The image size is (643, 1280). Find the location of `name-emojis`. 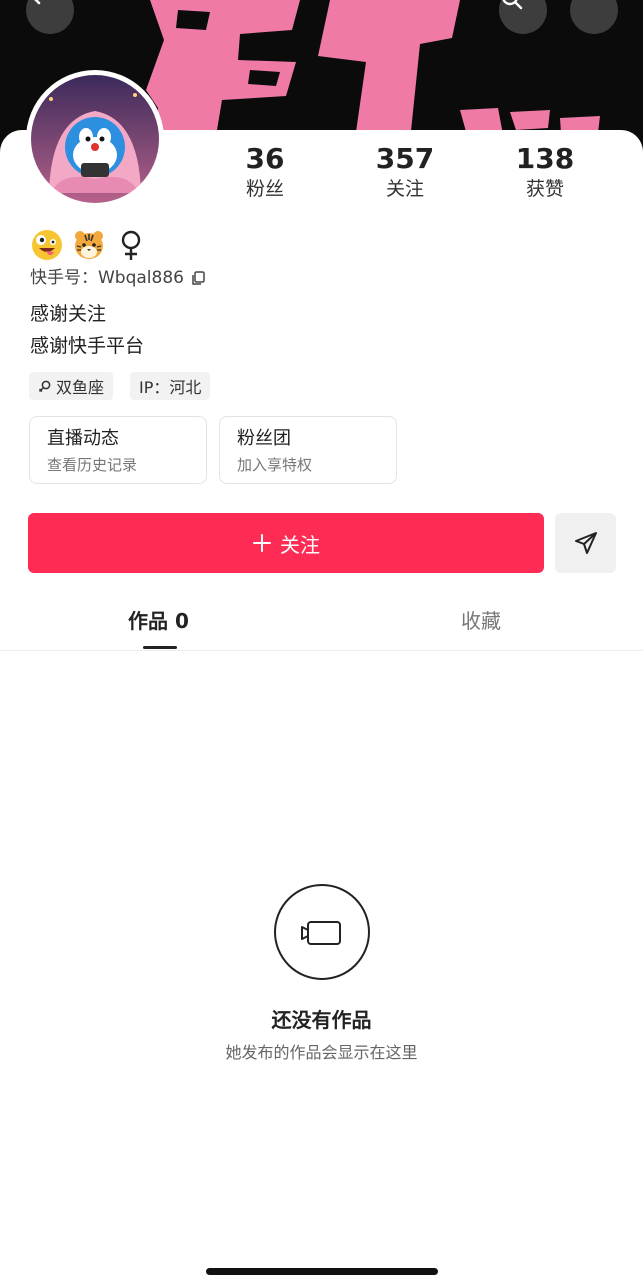

name-emojis is located at coordinates (89, 245).